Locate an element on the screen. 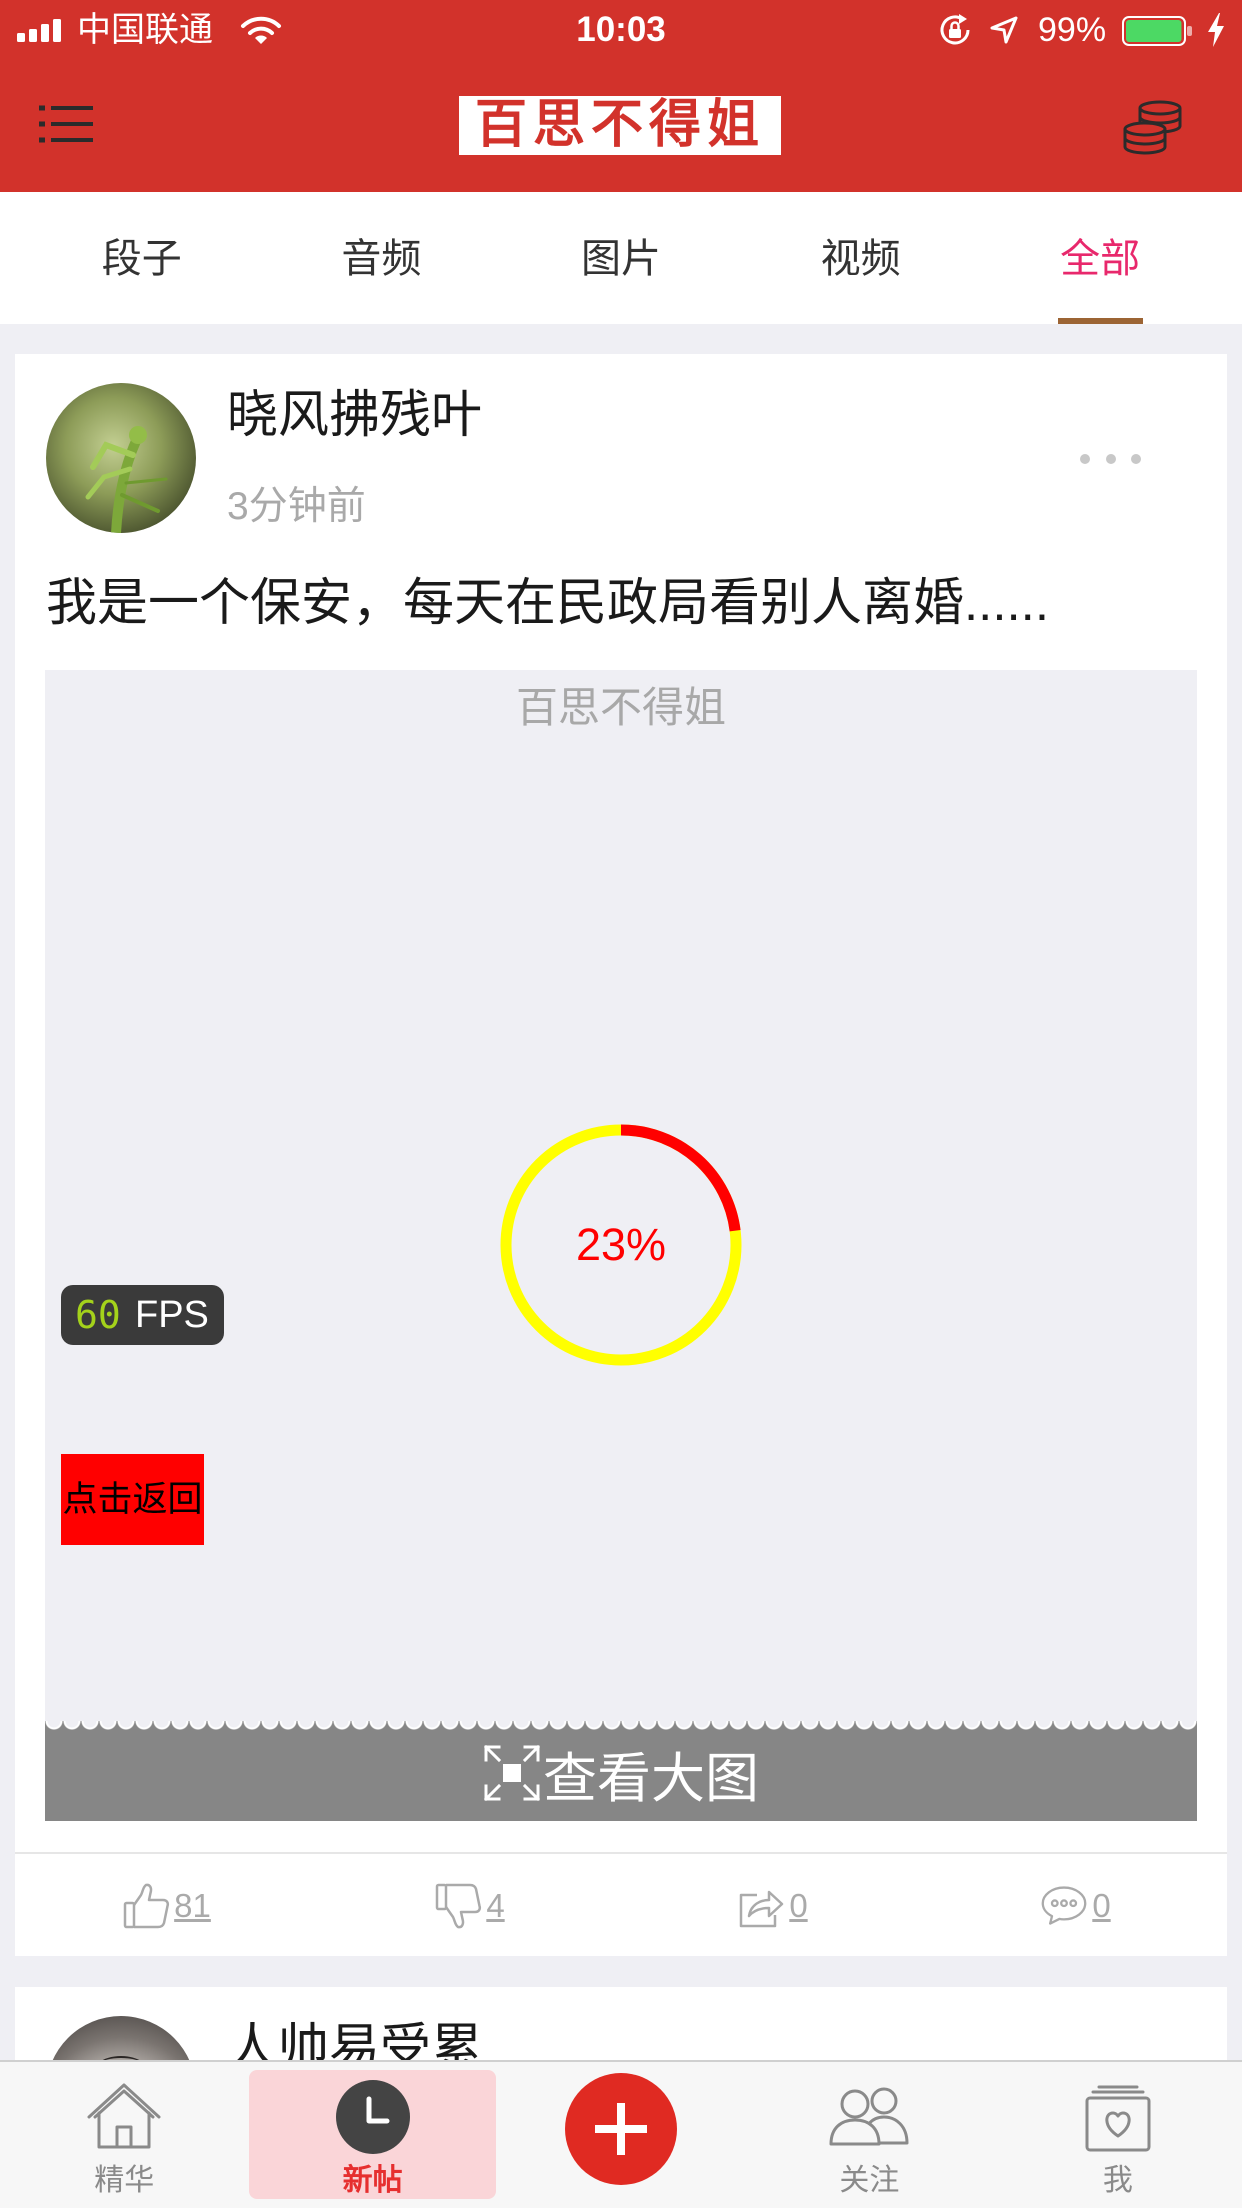 The width and height of the screenshot is (1242, 2208). view-full-label: 查看大图 is located at coordinates (651, 1778).